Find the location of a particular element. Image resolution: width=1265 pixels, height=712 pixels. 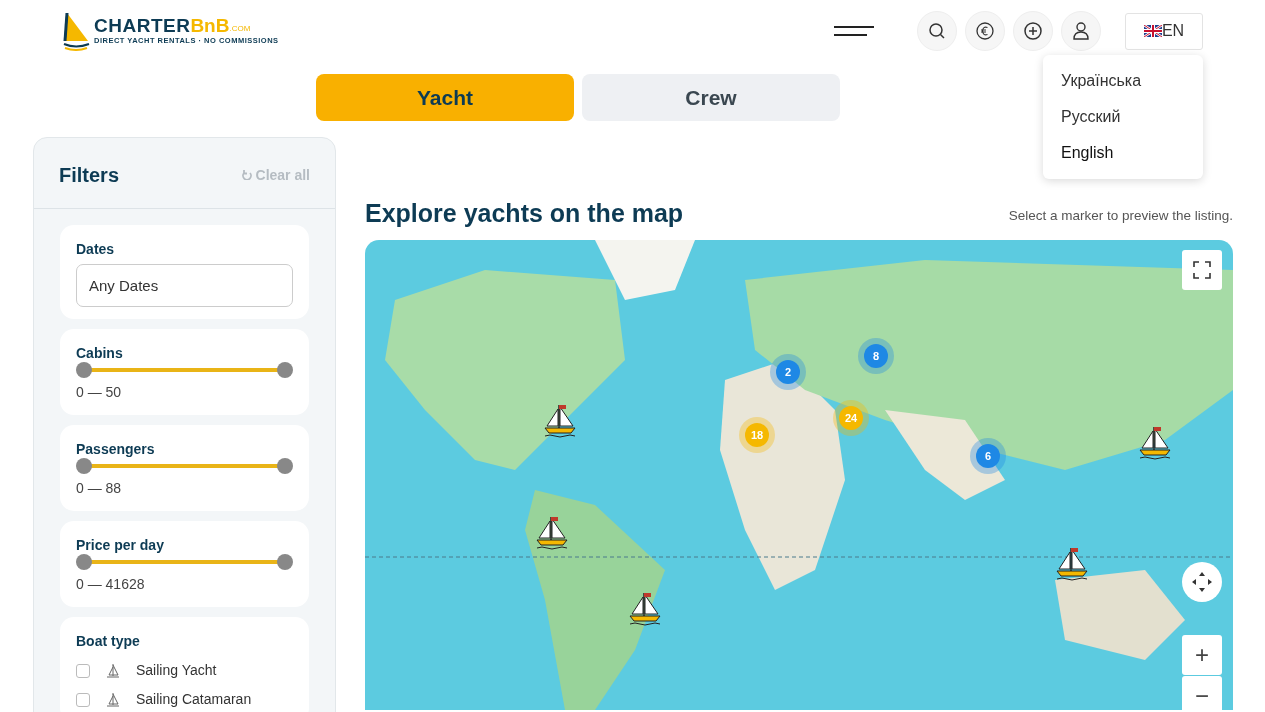

plus-button is located at coordinates (1033, 31).